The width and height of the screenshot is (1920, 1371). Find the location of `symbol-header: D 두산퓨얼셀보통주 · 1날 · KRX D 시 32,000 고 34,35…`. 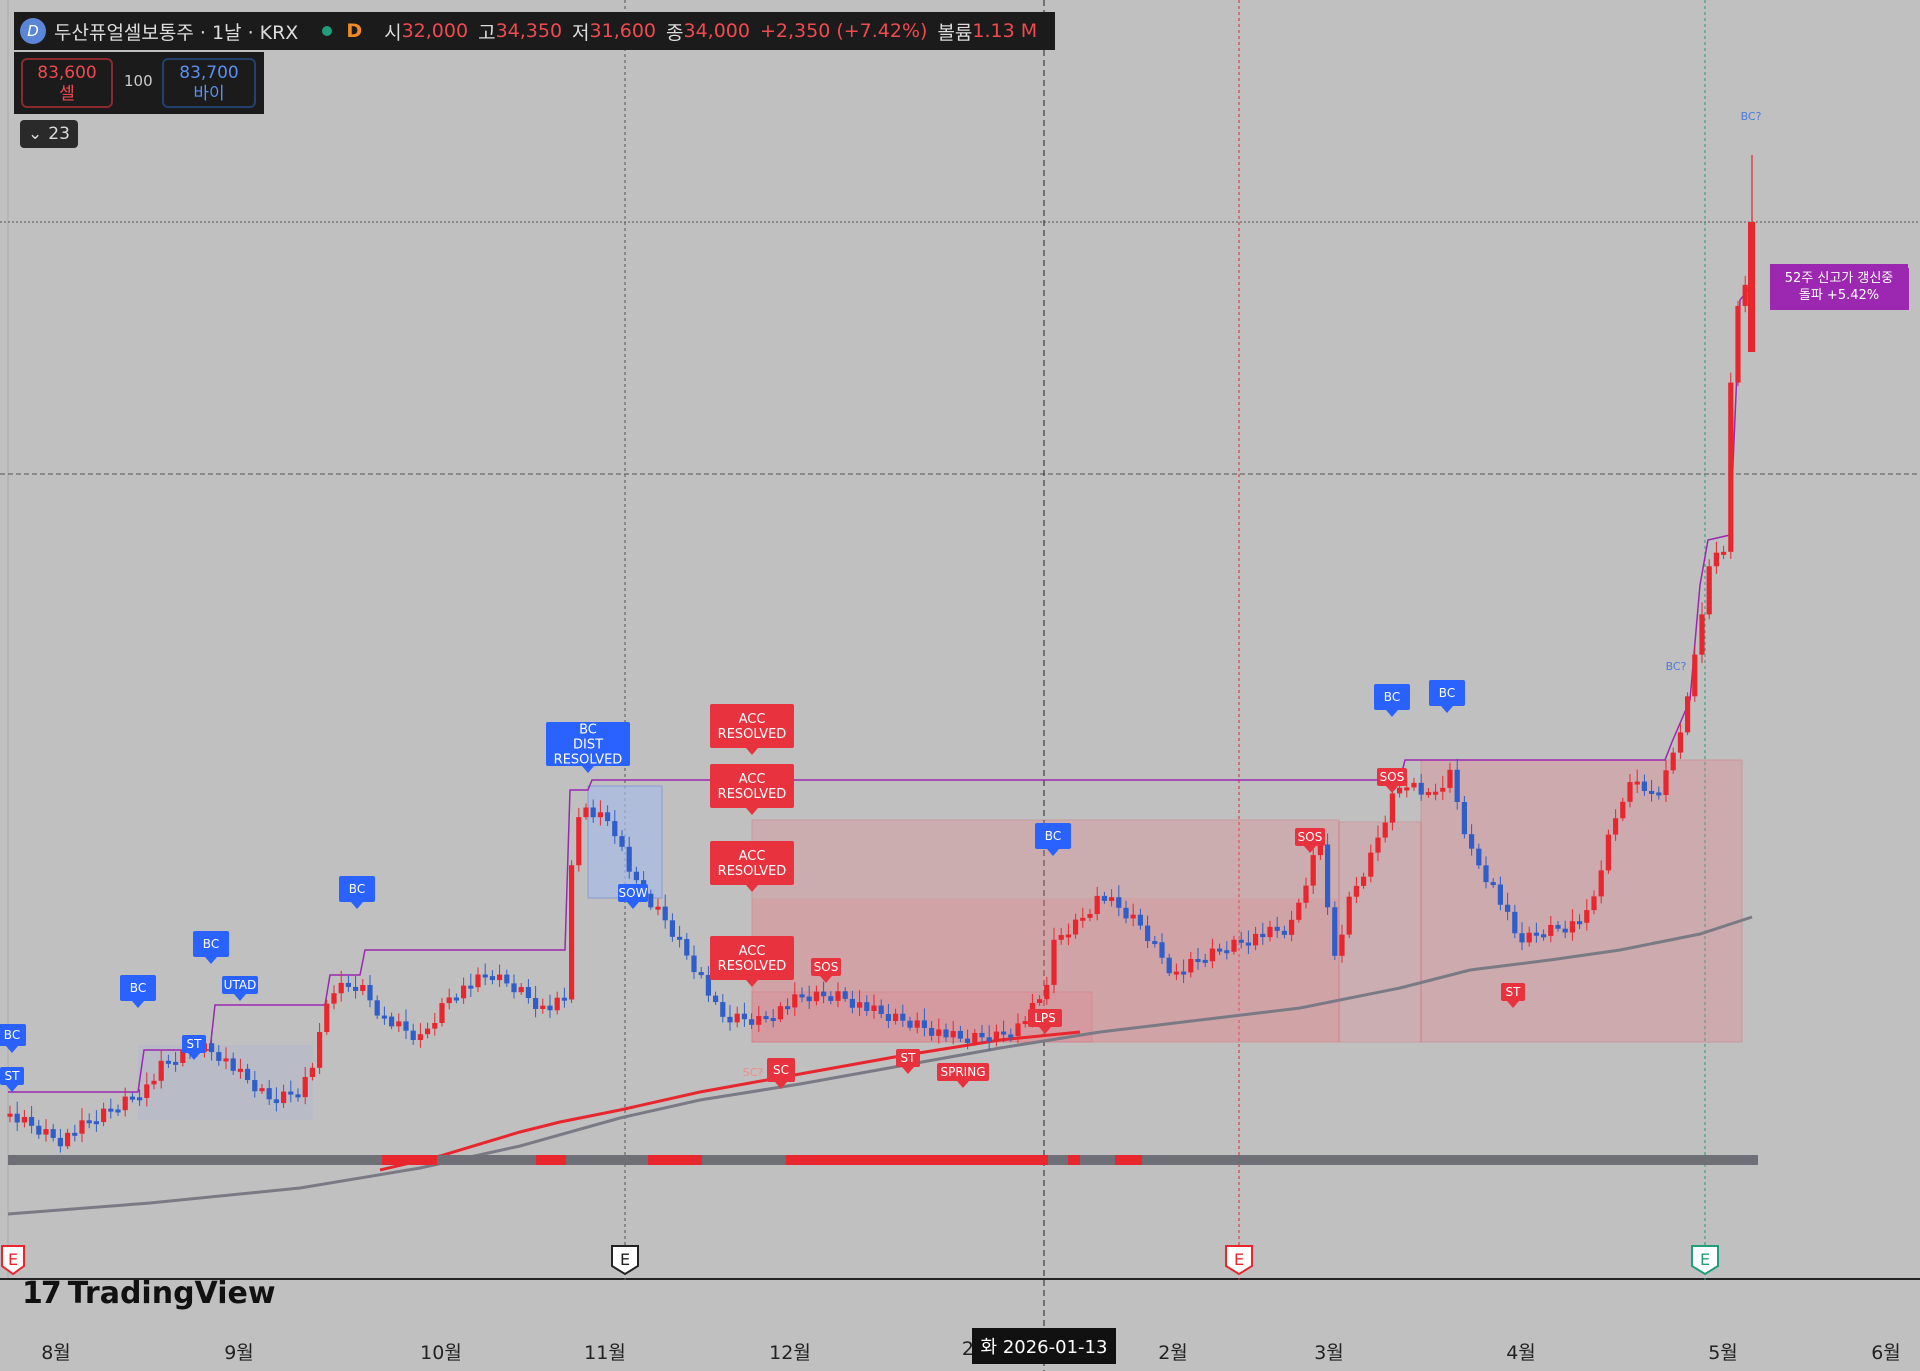

symbol-header: D 두산퓨얼셀보통주 · 1날 · KRX D 시 32,000 고 34,35… is located at coordinates (535, 31).